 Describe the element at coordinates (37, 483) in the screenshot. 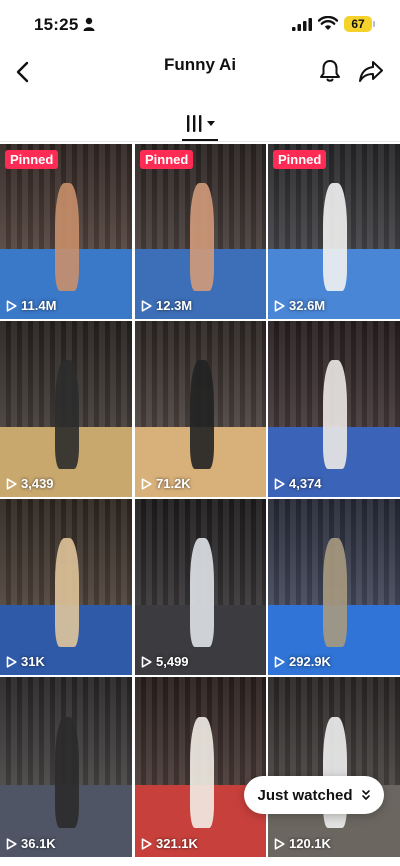

I see `view-count-label: 3,439` at that location.